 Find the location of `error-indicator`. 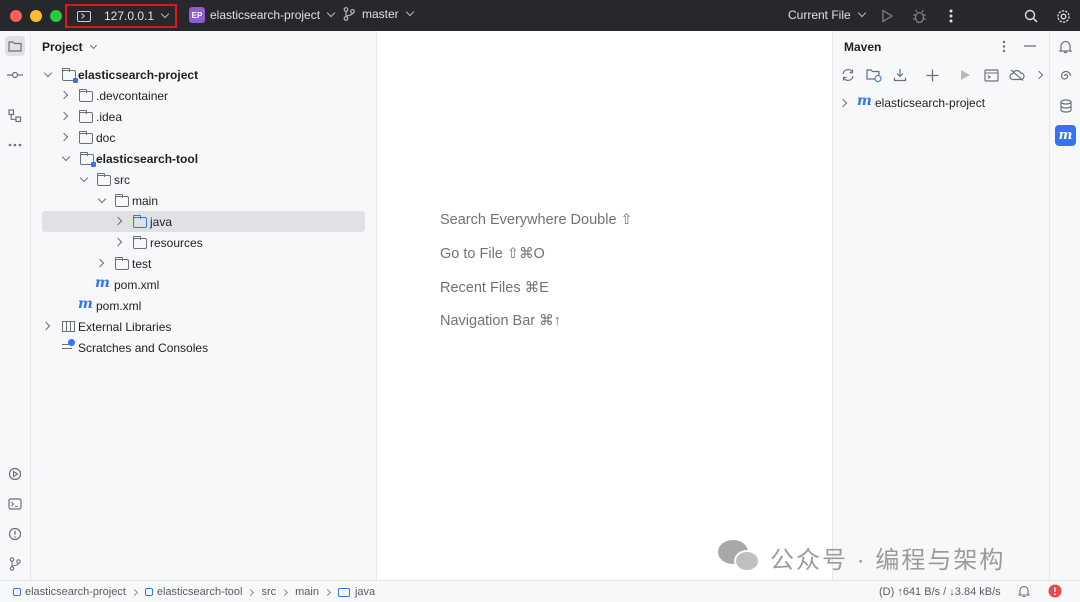

error-indicator is located at coordinates (1055, 592).